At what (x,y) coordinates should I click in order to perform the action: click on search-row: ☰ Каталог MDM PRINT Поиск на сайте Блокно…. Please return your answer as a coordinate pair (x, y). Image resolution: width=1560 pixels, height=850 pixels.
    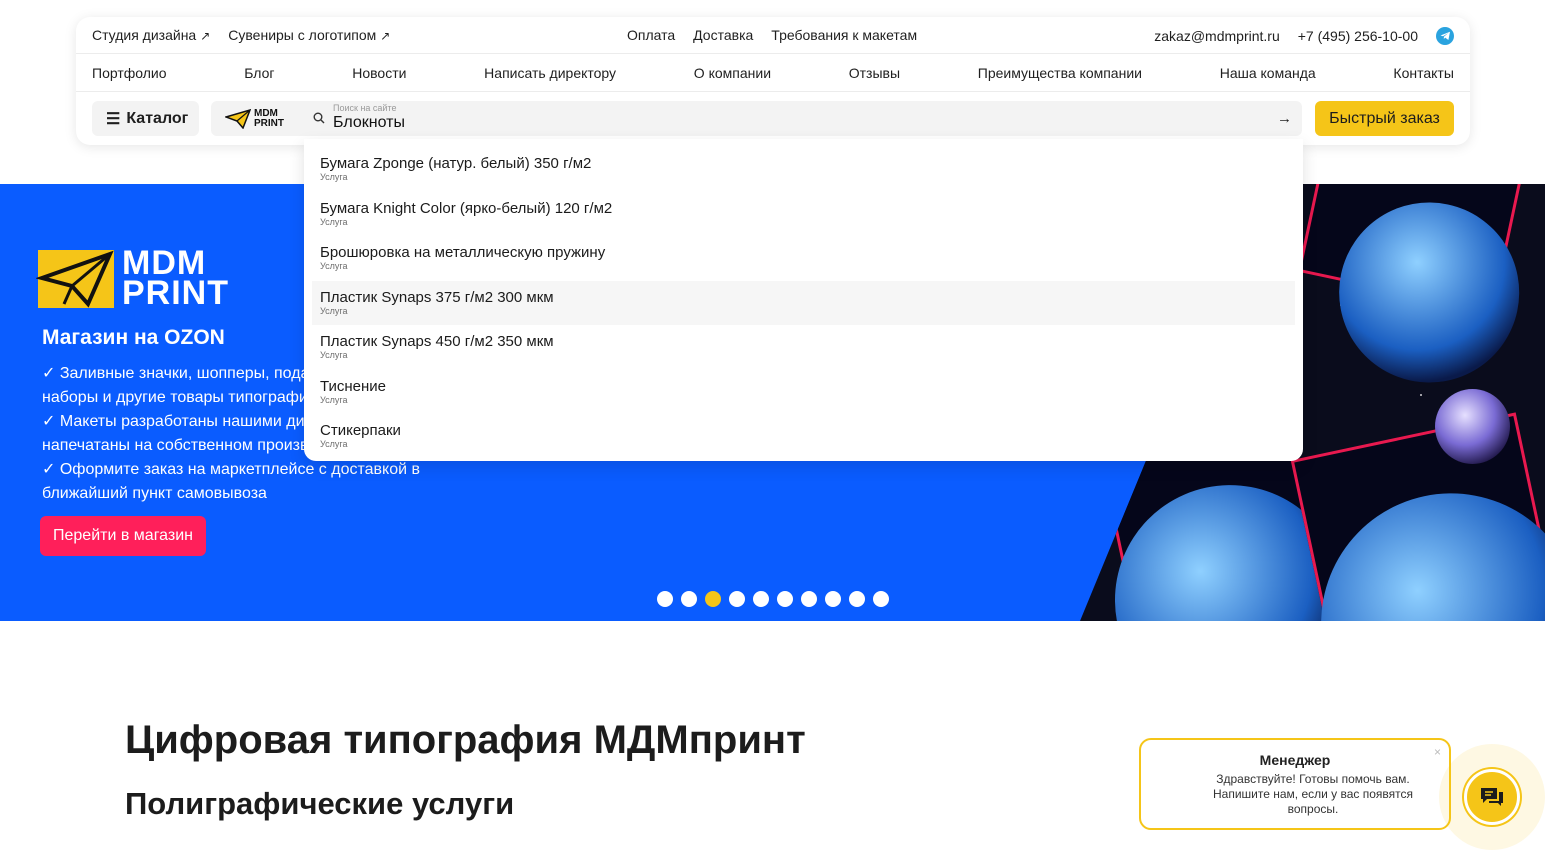
    Looking at the image, I should click on (773, 118).